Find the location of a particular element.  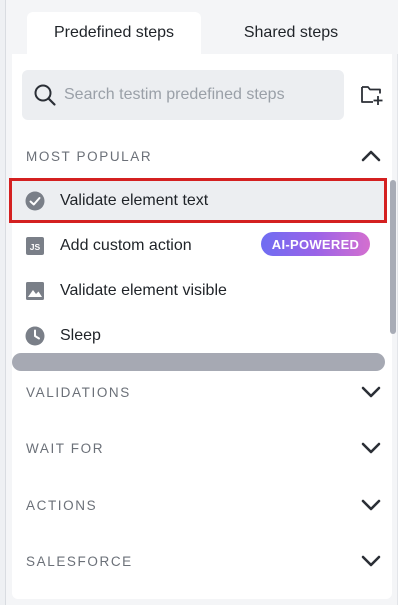

step-item-add-custom-action: JS Add custom action AI-POWERED is located at coordinates (198, 245).